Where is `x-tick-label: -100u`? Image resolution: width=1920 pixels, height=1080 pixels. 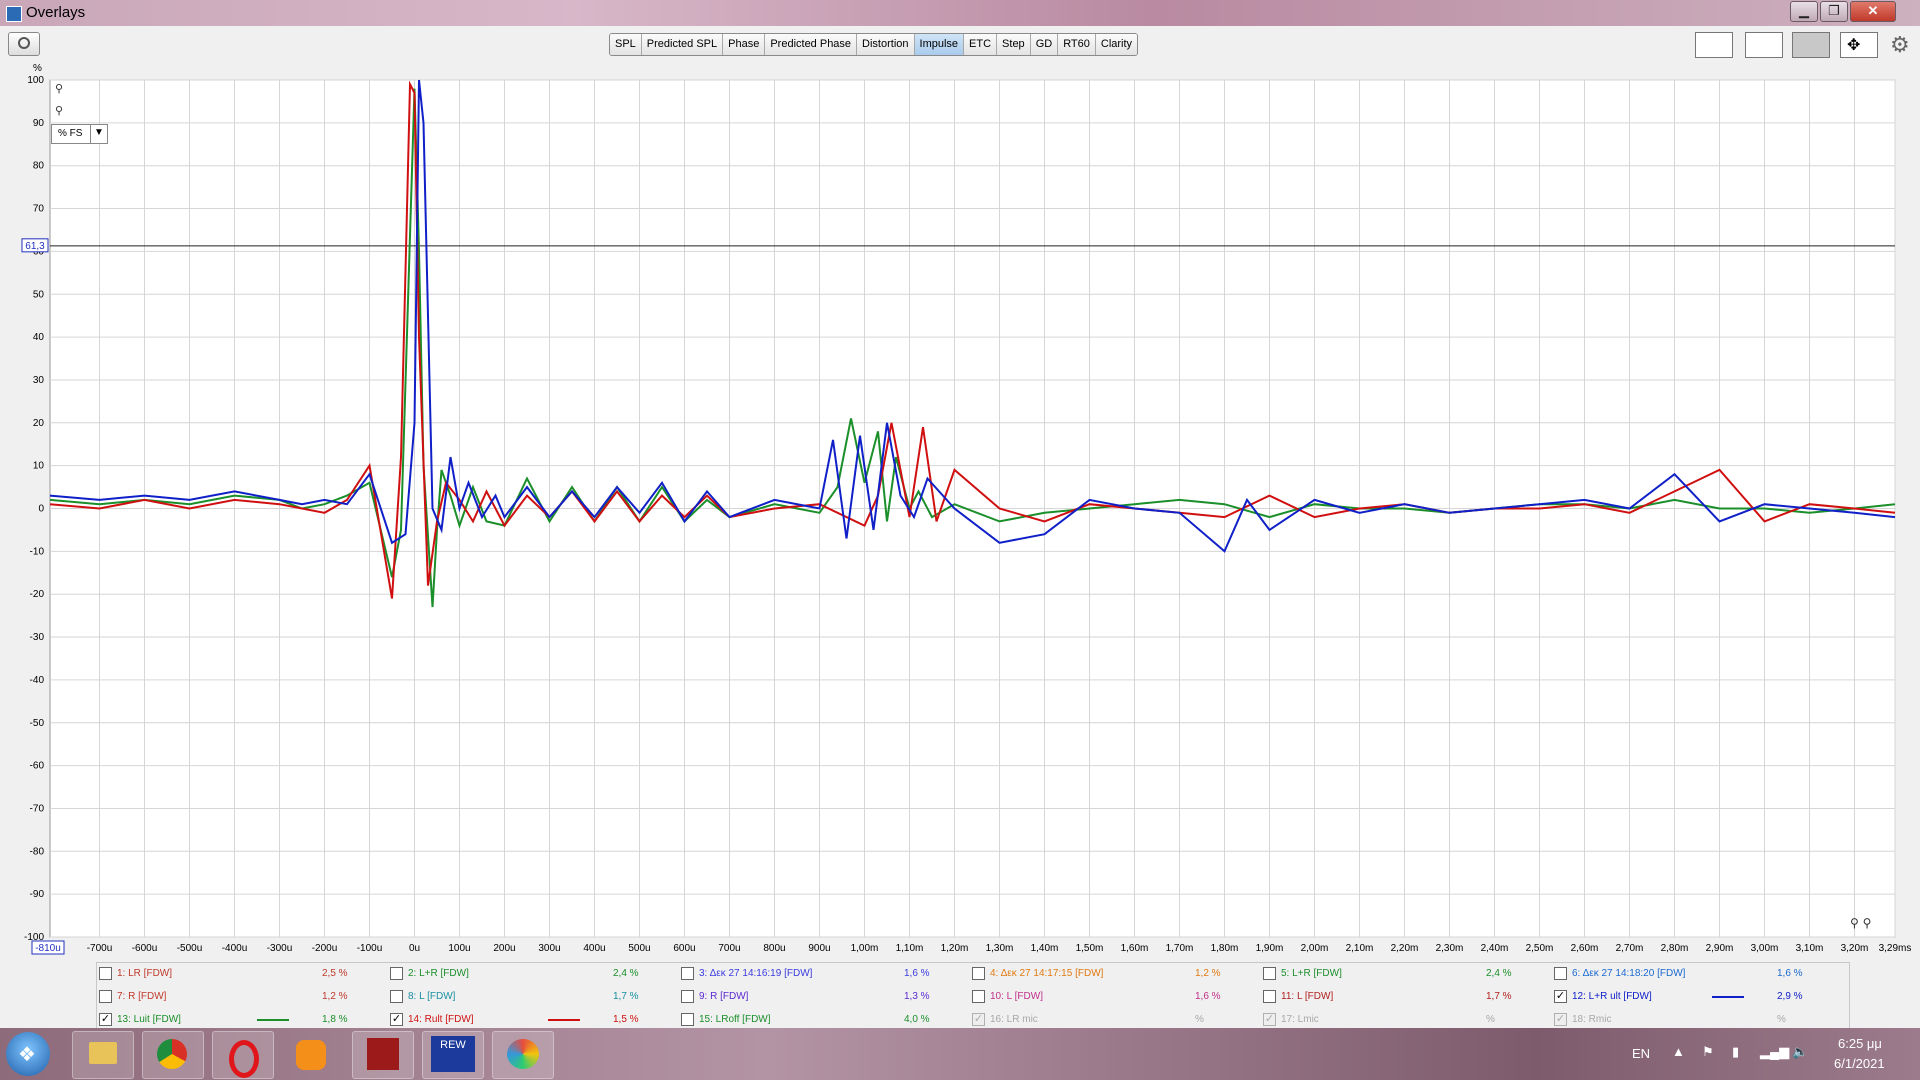 x-tick-label: -100u is located at coordinates (370, 948).